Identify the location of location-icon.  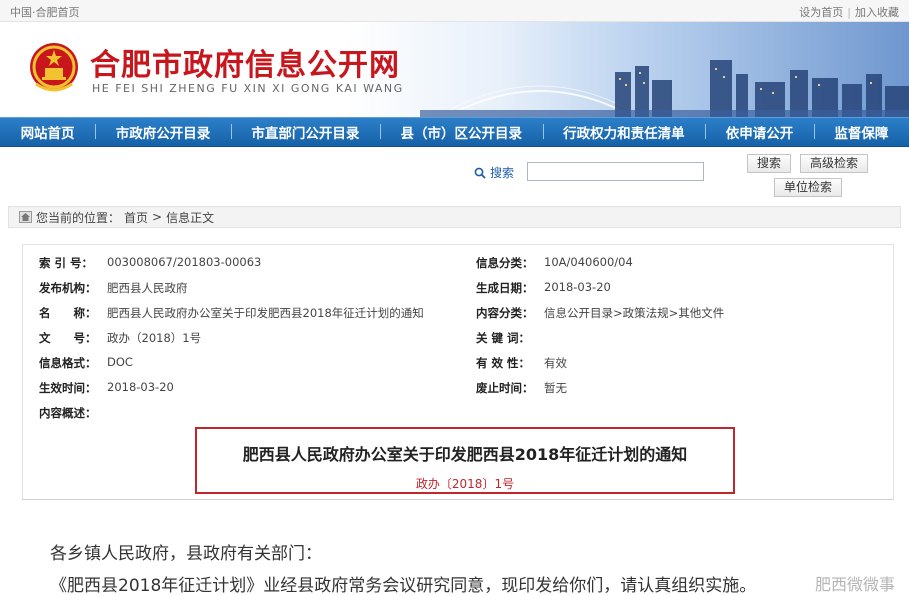
(25, 217).